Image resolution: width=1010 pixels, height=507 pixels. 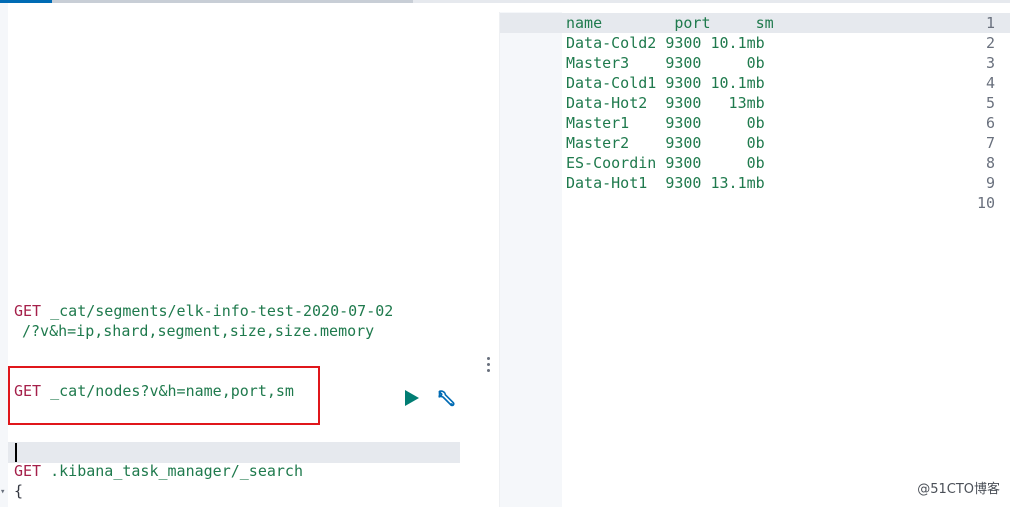 What do you see at coordinates (990, 63) in the screenshot?
I see `line-number: 3` at bounding box center [990, 63].